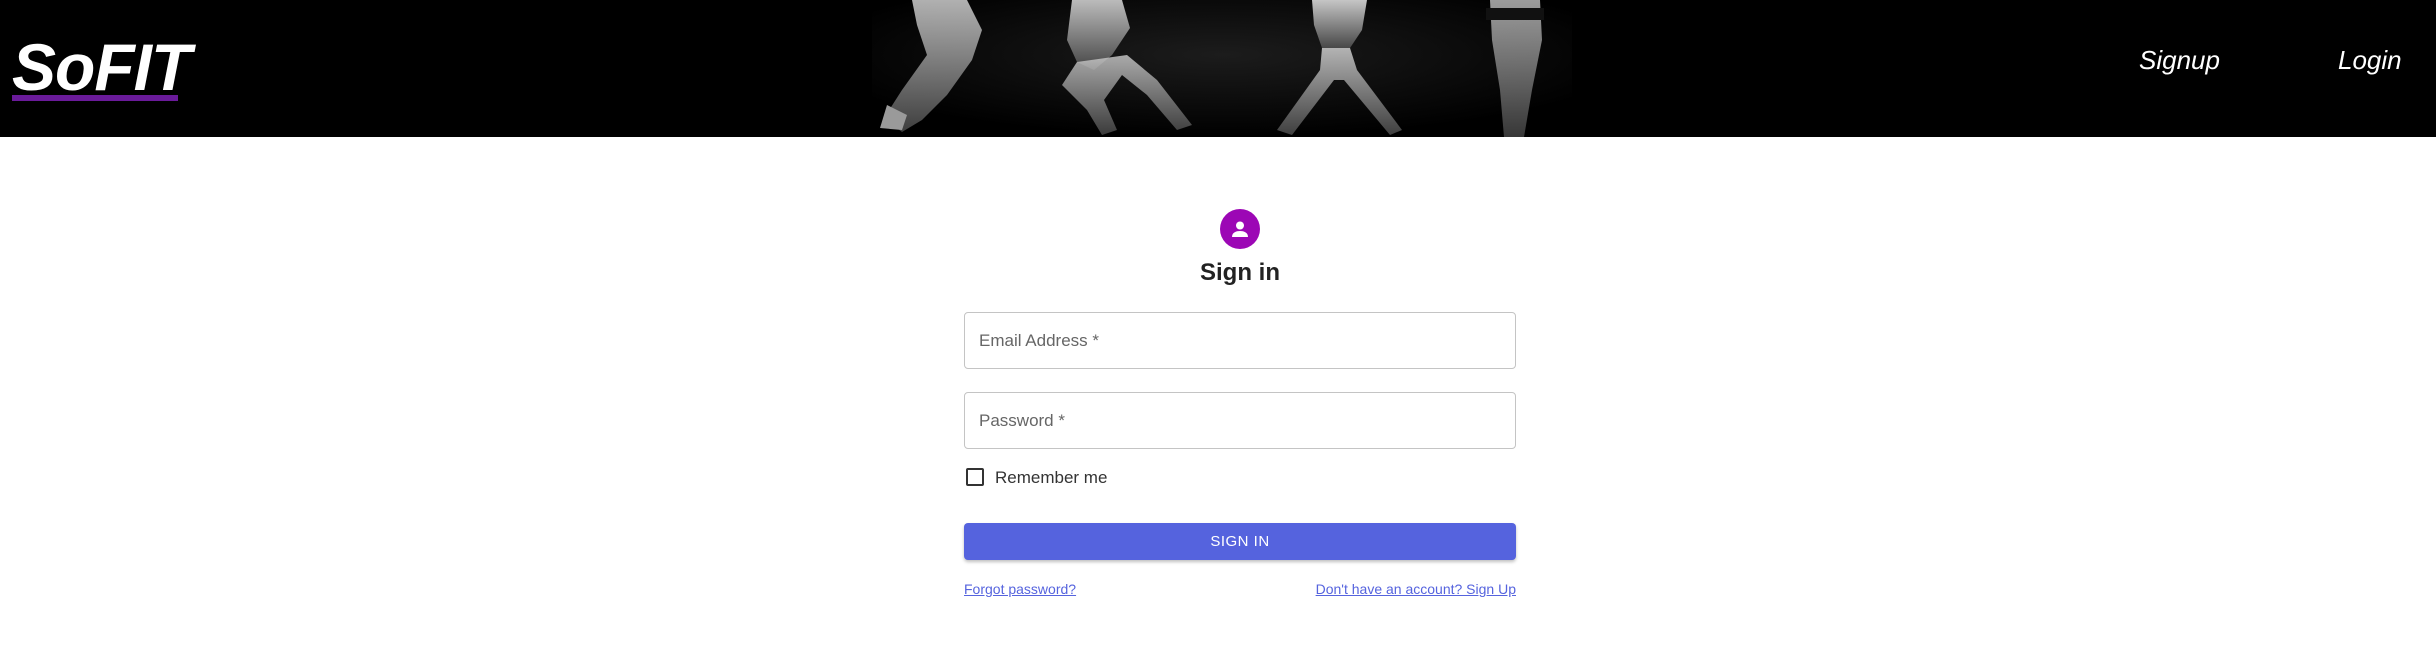 This screenshot has width=2436, height=671. I want to click on password-field, so click(1240, 420).